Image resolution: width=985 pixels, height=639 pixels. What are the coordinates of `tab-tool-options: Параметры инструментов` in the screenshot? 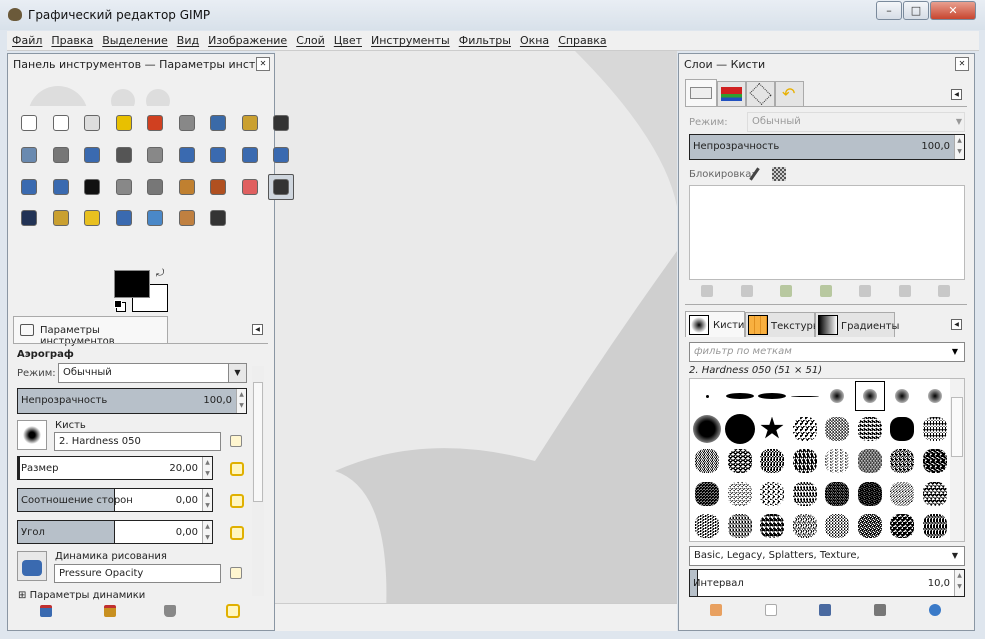 It's located at (90, 331).